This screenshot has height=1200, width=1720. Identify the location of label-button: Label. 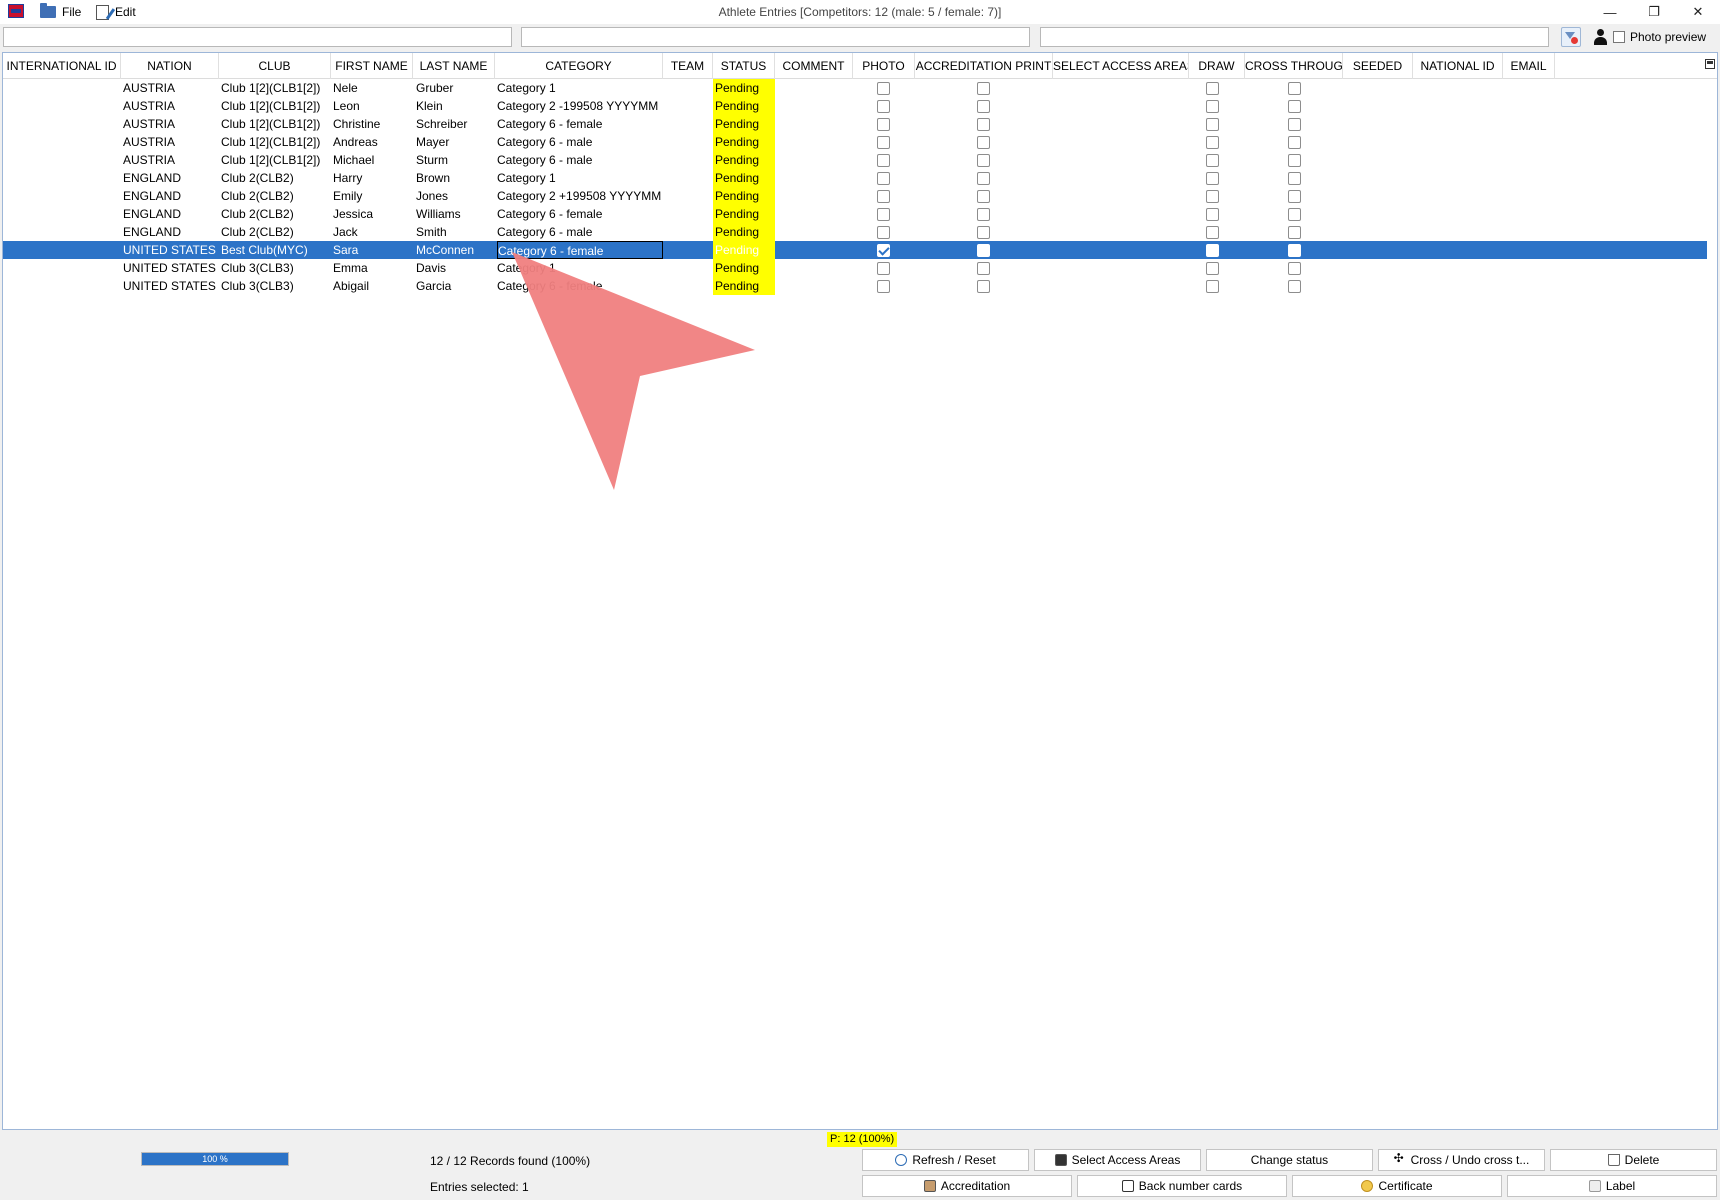
(1612, 1186).